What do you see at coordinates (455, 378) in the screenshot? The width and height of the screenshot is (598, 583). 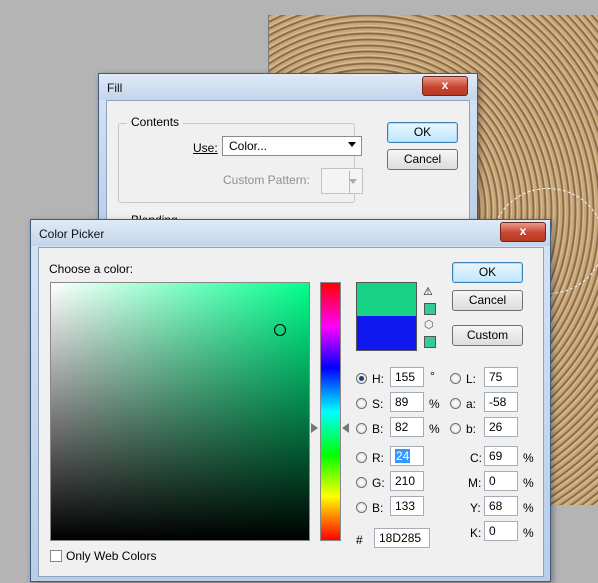 I see `radio-lightness` at bounding box center [455, 378].